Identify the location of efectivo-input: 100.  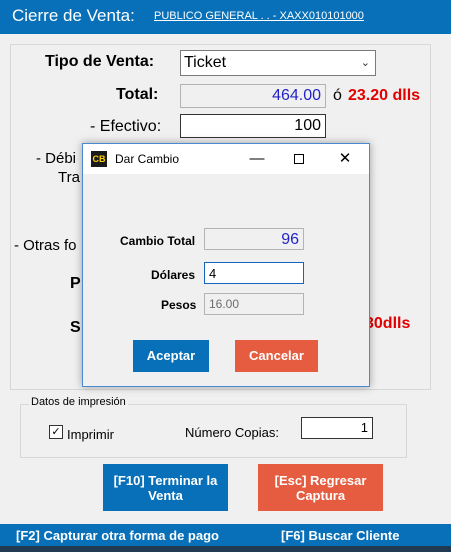
(253, 126).